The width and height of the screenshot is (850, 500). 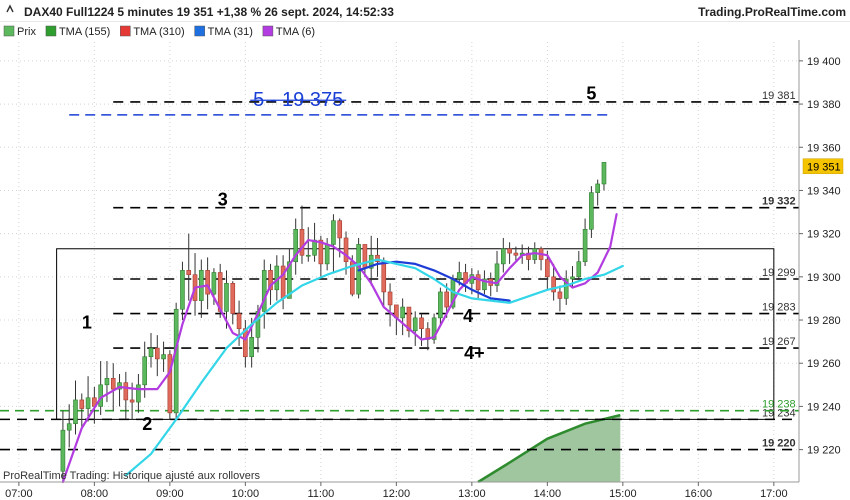 I want to click on level-label: 19 238, so click(x=779, y=405).